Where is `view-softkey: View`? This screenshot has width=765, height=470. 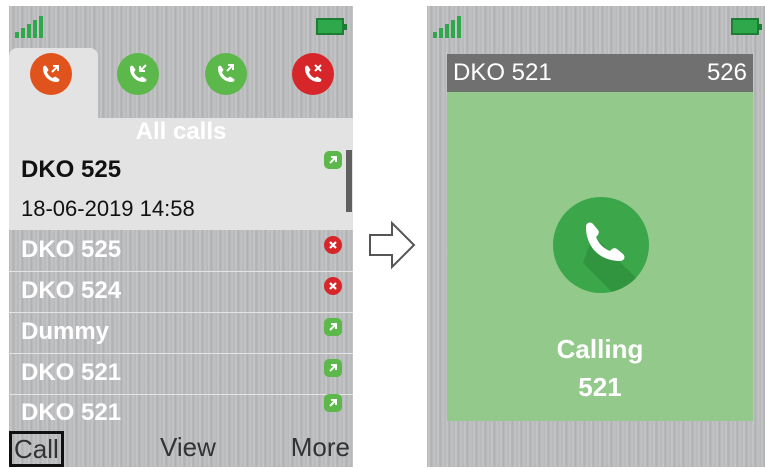 view-softkey: View is located at coordinates (188, 447).